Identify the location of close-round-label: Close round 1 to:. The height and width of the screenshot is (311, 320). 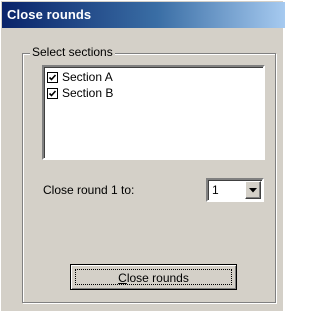
(89, 190).